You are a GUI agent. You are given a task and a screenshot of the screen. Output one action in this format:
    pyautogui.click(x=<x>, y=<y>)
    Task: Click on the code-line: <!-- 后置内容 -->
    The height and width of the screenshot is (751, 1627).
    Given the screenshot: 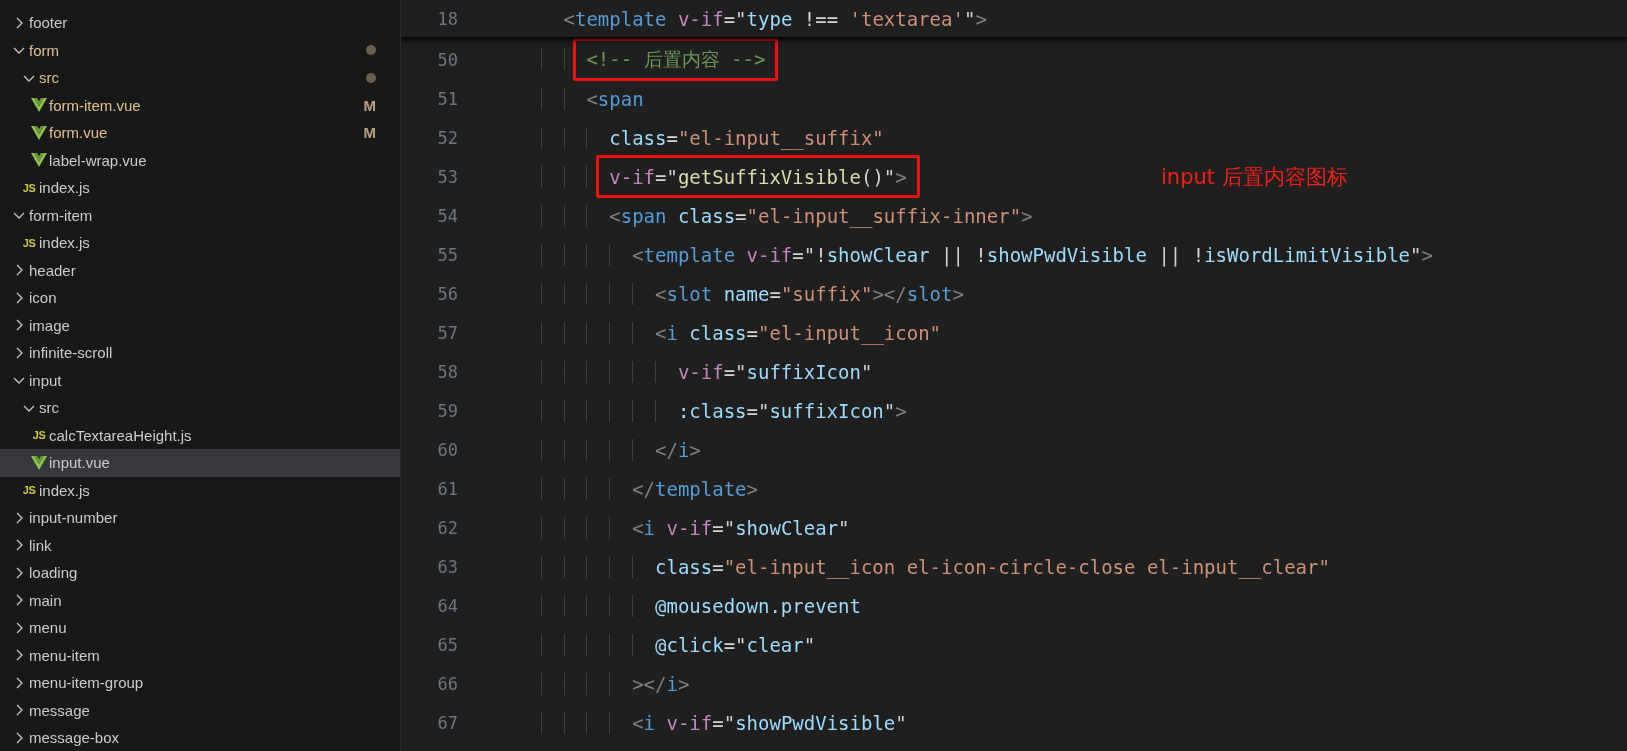 What is the action you would take?
    pyautogui.click(x=619, y=59)
    